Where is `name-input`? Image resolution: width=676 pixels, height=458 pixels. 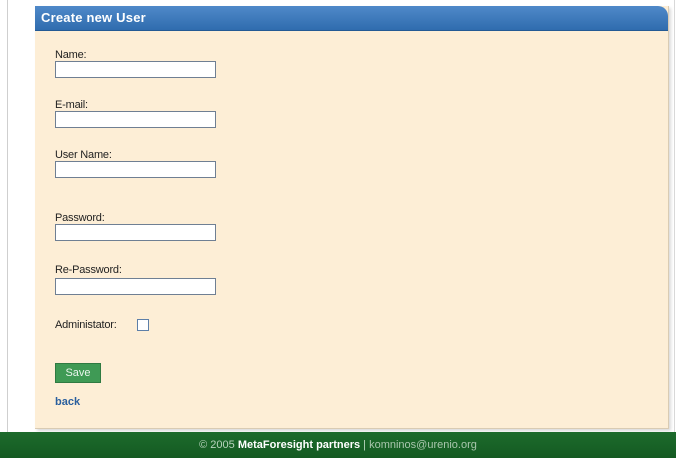
name-input is located at coordinates (135, 69).